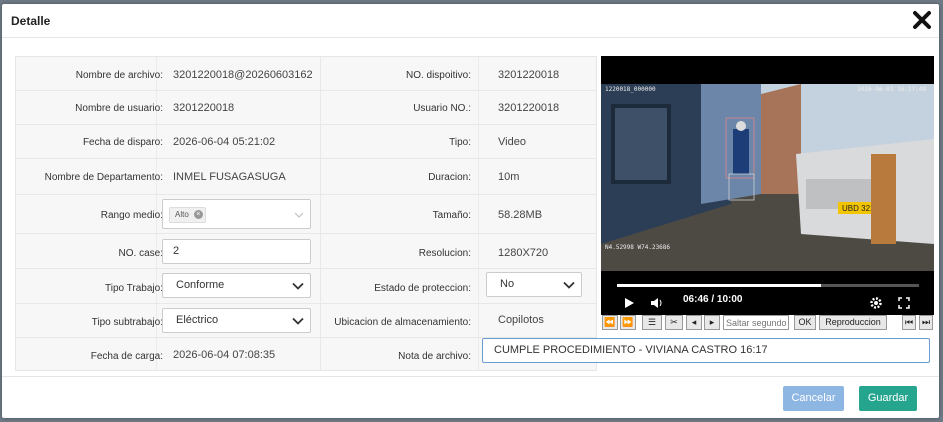 This screenshot has width=943, height=422. I want to click on playback-toolbar: ⏪ ⏩ ☰ ✂ ◂ ▸ OK Reproduccion ⏮ ⏭, so click(768, 323).